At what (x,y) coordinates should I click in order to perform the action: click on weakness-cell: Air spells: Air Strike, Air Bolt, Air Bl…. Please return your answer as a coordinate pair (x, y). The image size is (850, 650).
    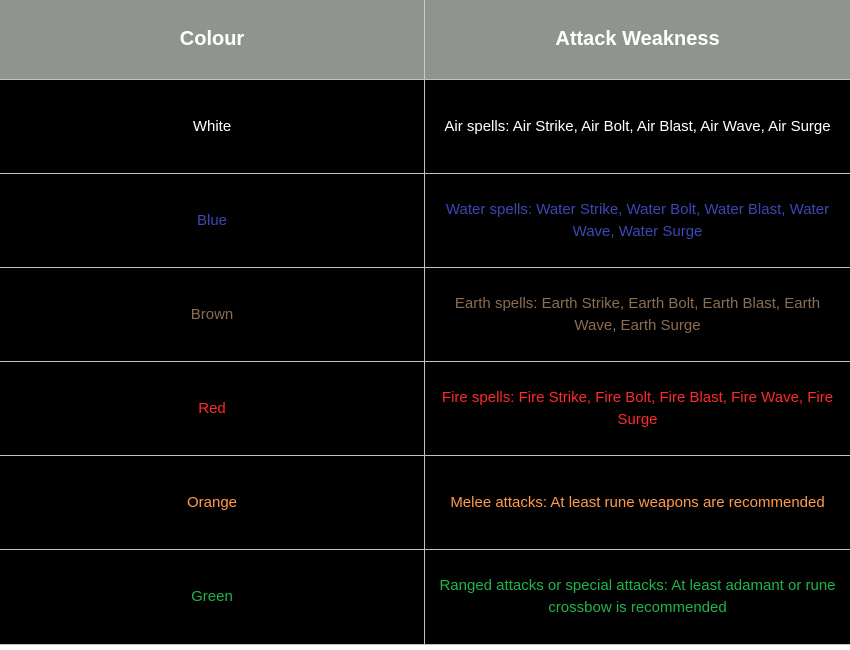
    Looking at the image, I should click on (637, 126).